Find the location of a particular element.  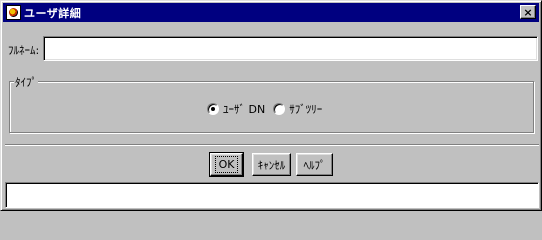

ok-button-label: OK is located at coordinates (226, 164).